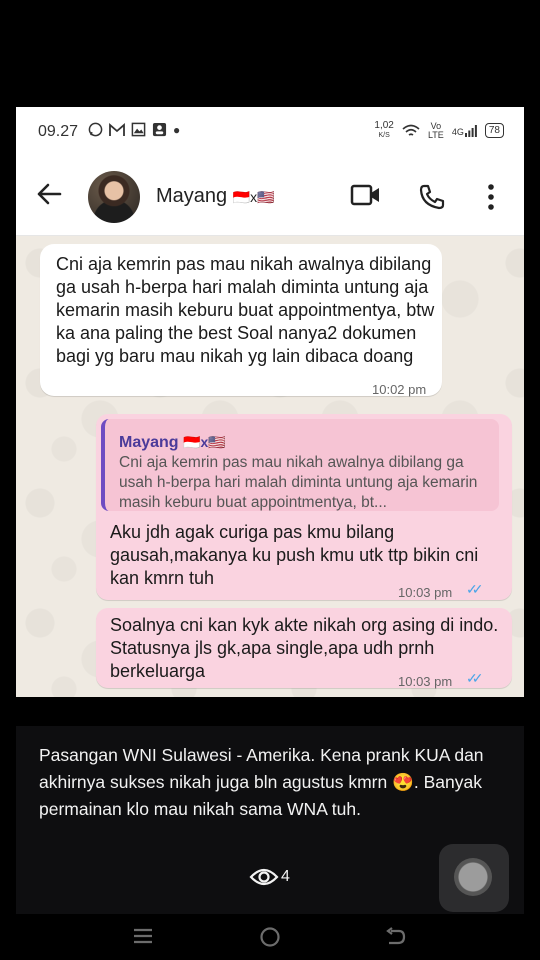  What do you see at coordinates (138, 129) in the screenshot?
I see `photo-icon` at bounding box center [138, 129].